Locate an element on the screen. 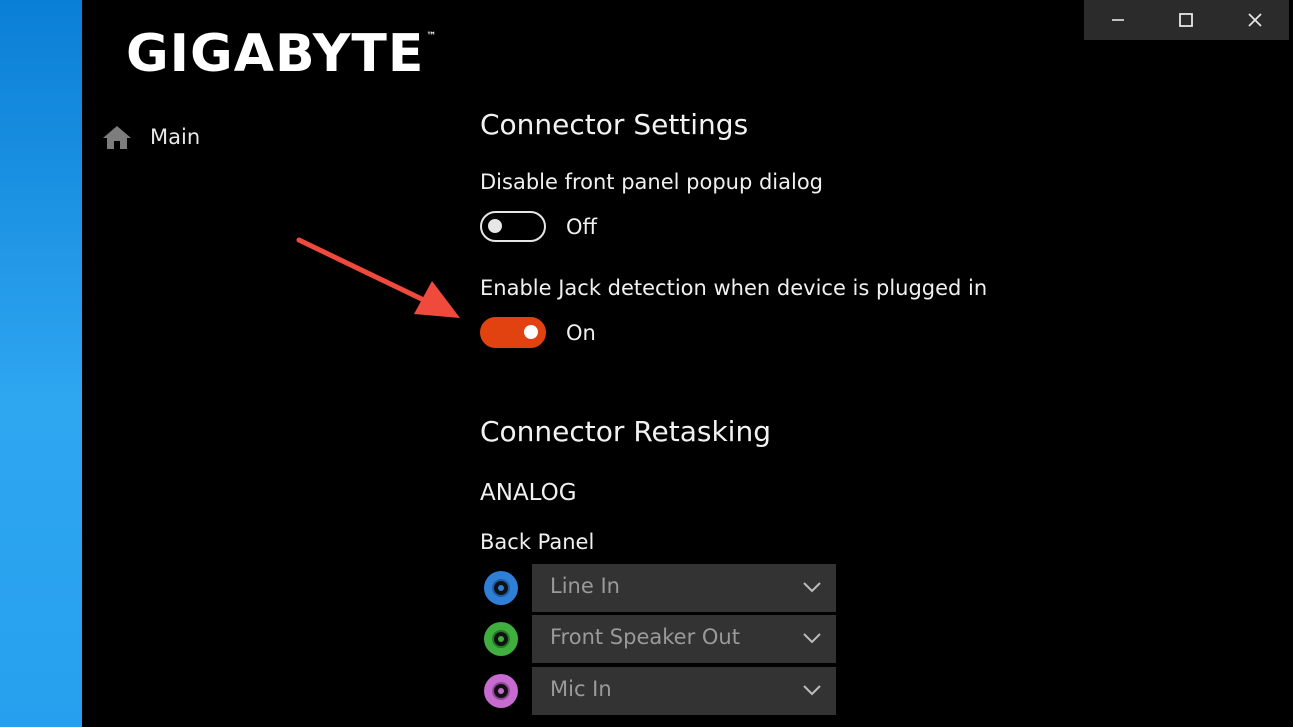  home-icon is located at coordinates (117, 137).